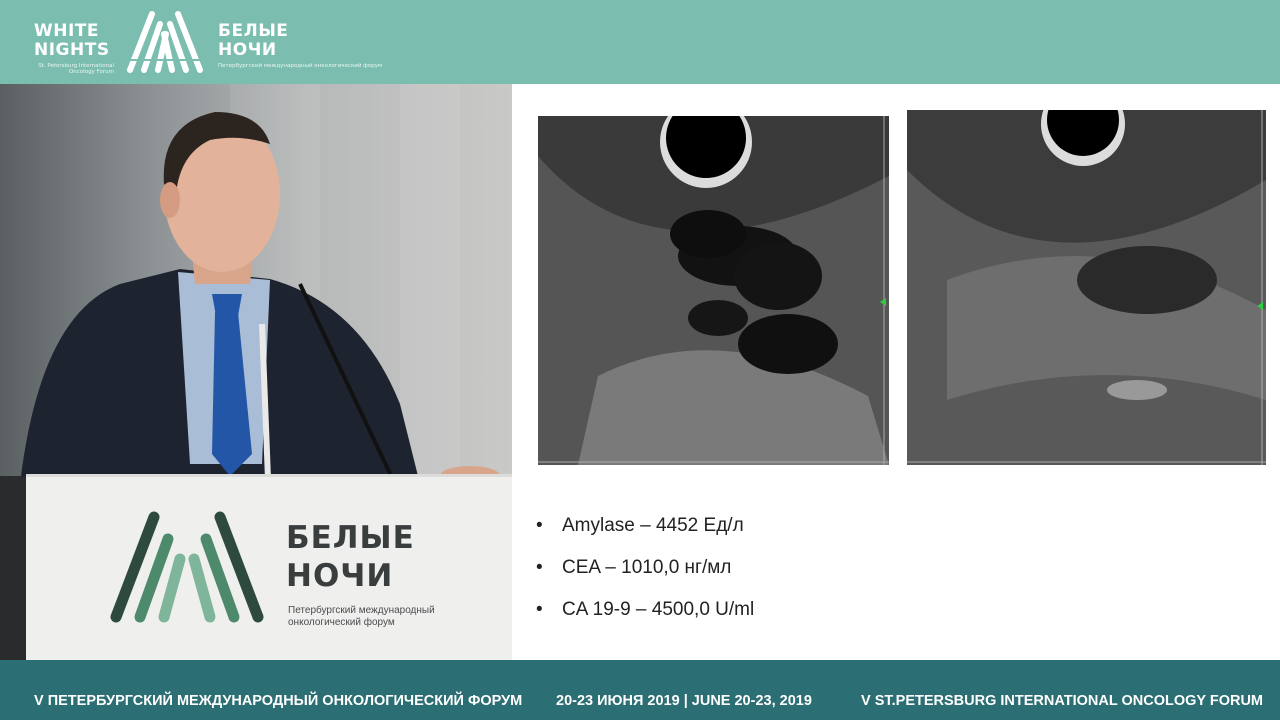 This screenshot has width=1280, height=720. I want to click on logo-en-line1: WHITE, so click(67, 31).